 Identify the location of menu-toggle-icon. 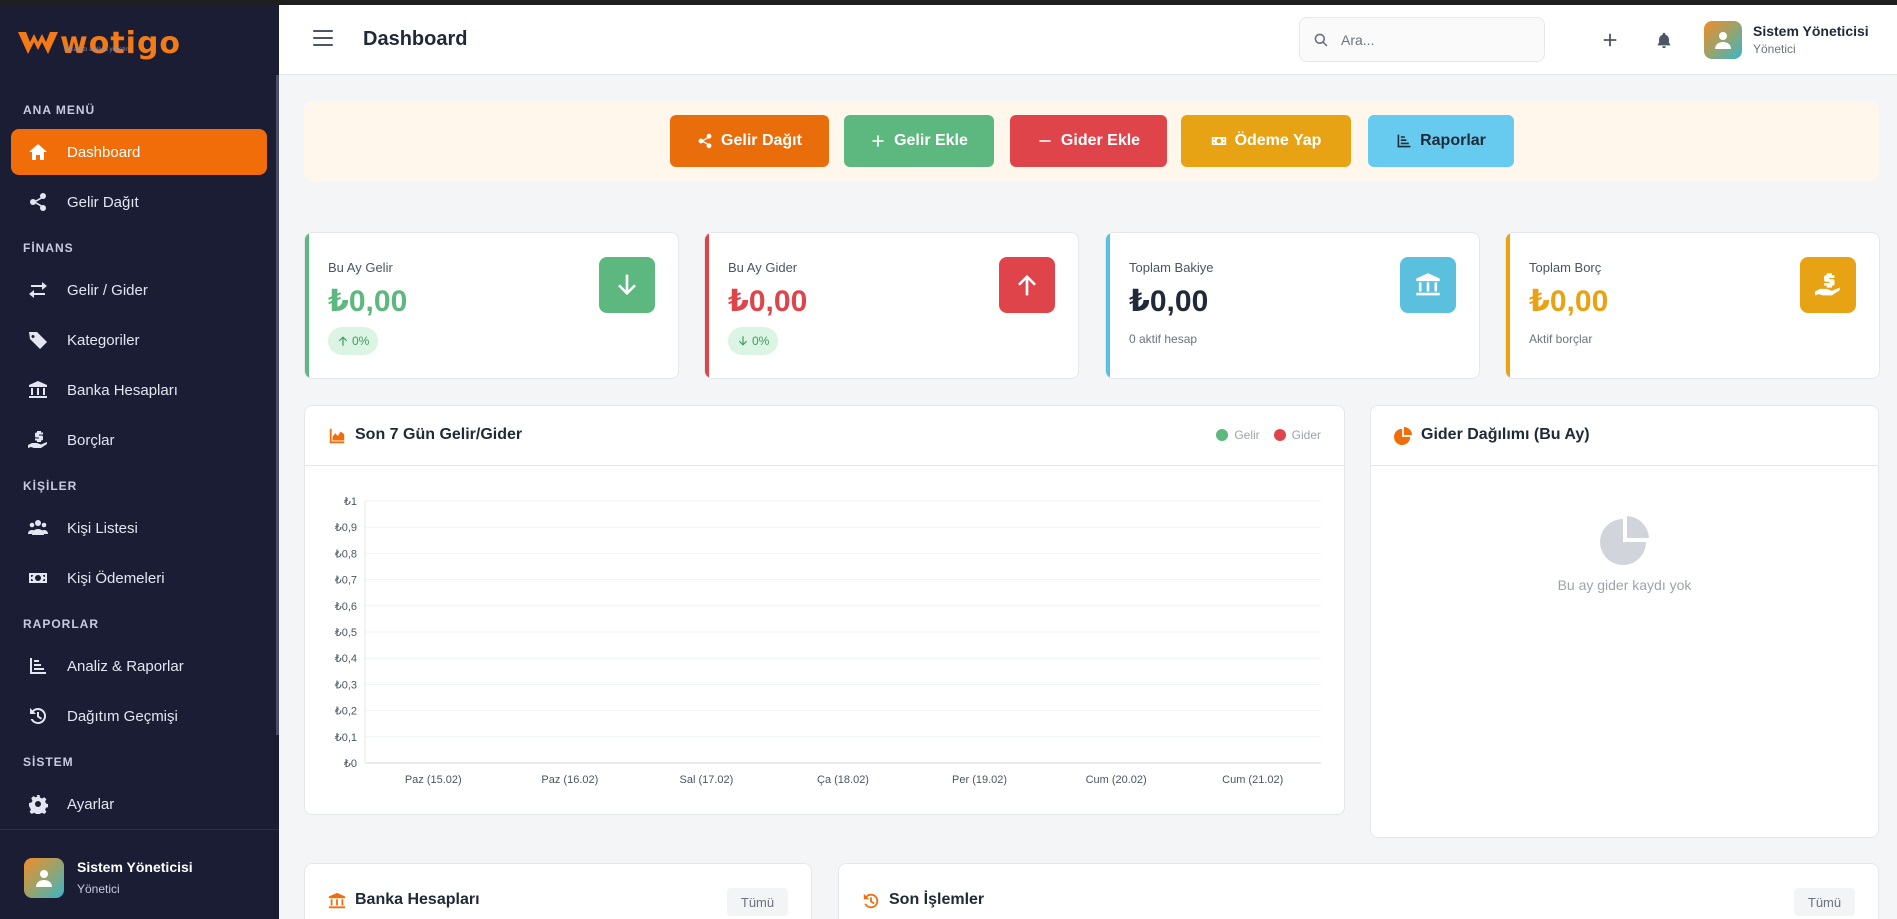
(323, 39).